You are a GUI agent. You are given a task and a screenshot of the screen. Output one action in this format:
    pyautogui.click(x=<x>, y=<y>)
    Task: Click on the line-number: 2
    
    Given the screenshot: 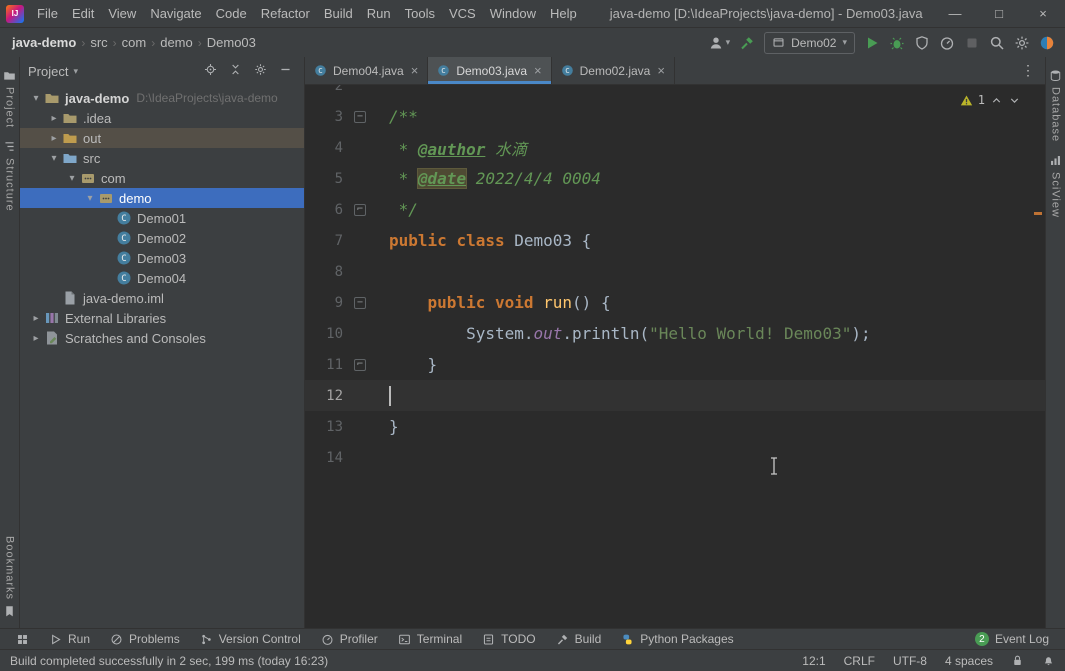 What is the action you would take?
    pyautogui.click(x=324, y=89)
    